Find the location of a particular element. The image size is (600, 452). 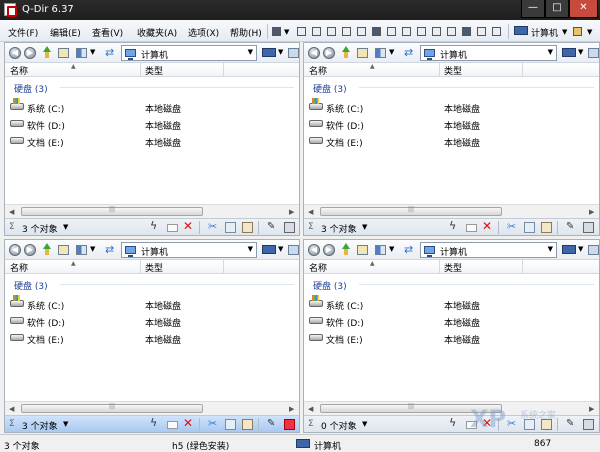

close-button: ✕ is located at coordinates (583, 9).